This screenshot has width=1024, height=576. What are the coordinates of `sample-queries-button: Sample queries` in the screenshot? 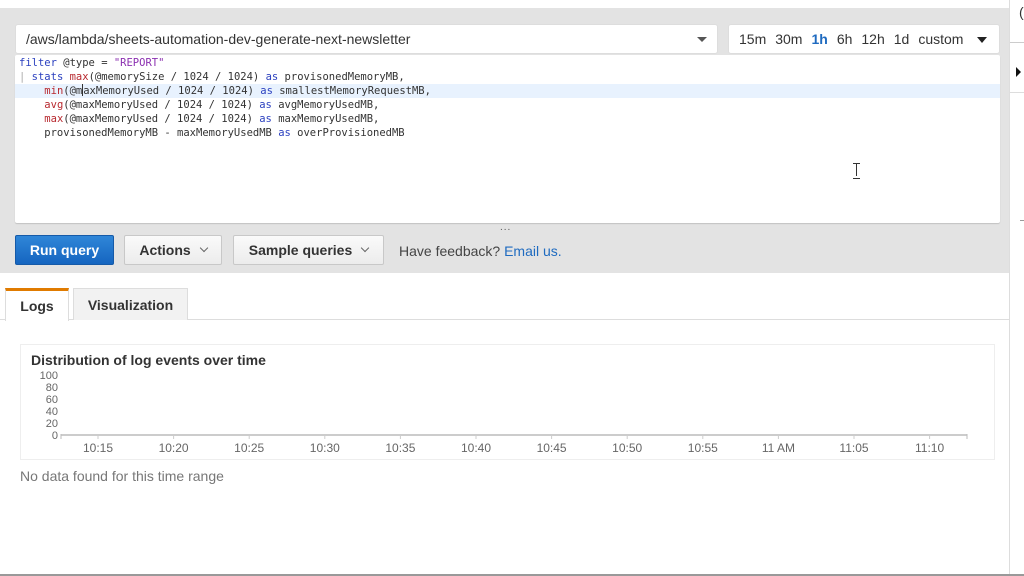 It's located at (308, 250).